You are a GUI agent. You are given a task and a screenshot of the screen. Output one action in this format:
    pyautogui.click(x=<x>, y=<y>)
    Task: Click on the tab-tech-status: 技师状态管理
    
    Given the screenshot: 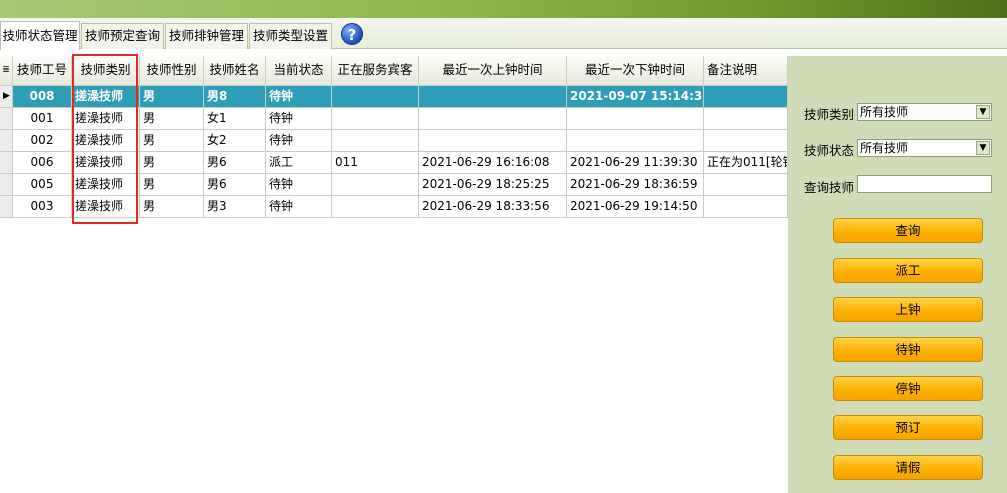 What is the action you would take?
    pyautogui.click(x=40, y=35)
    